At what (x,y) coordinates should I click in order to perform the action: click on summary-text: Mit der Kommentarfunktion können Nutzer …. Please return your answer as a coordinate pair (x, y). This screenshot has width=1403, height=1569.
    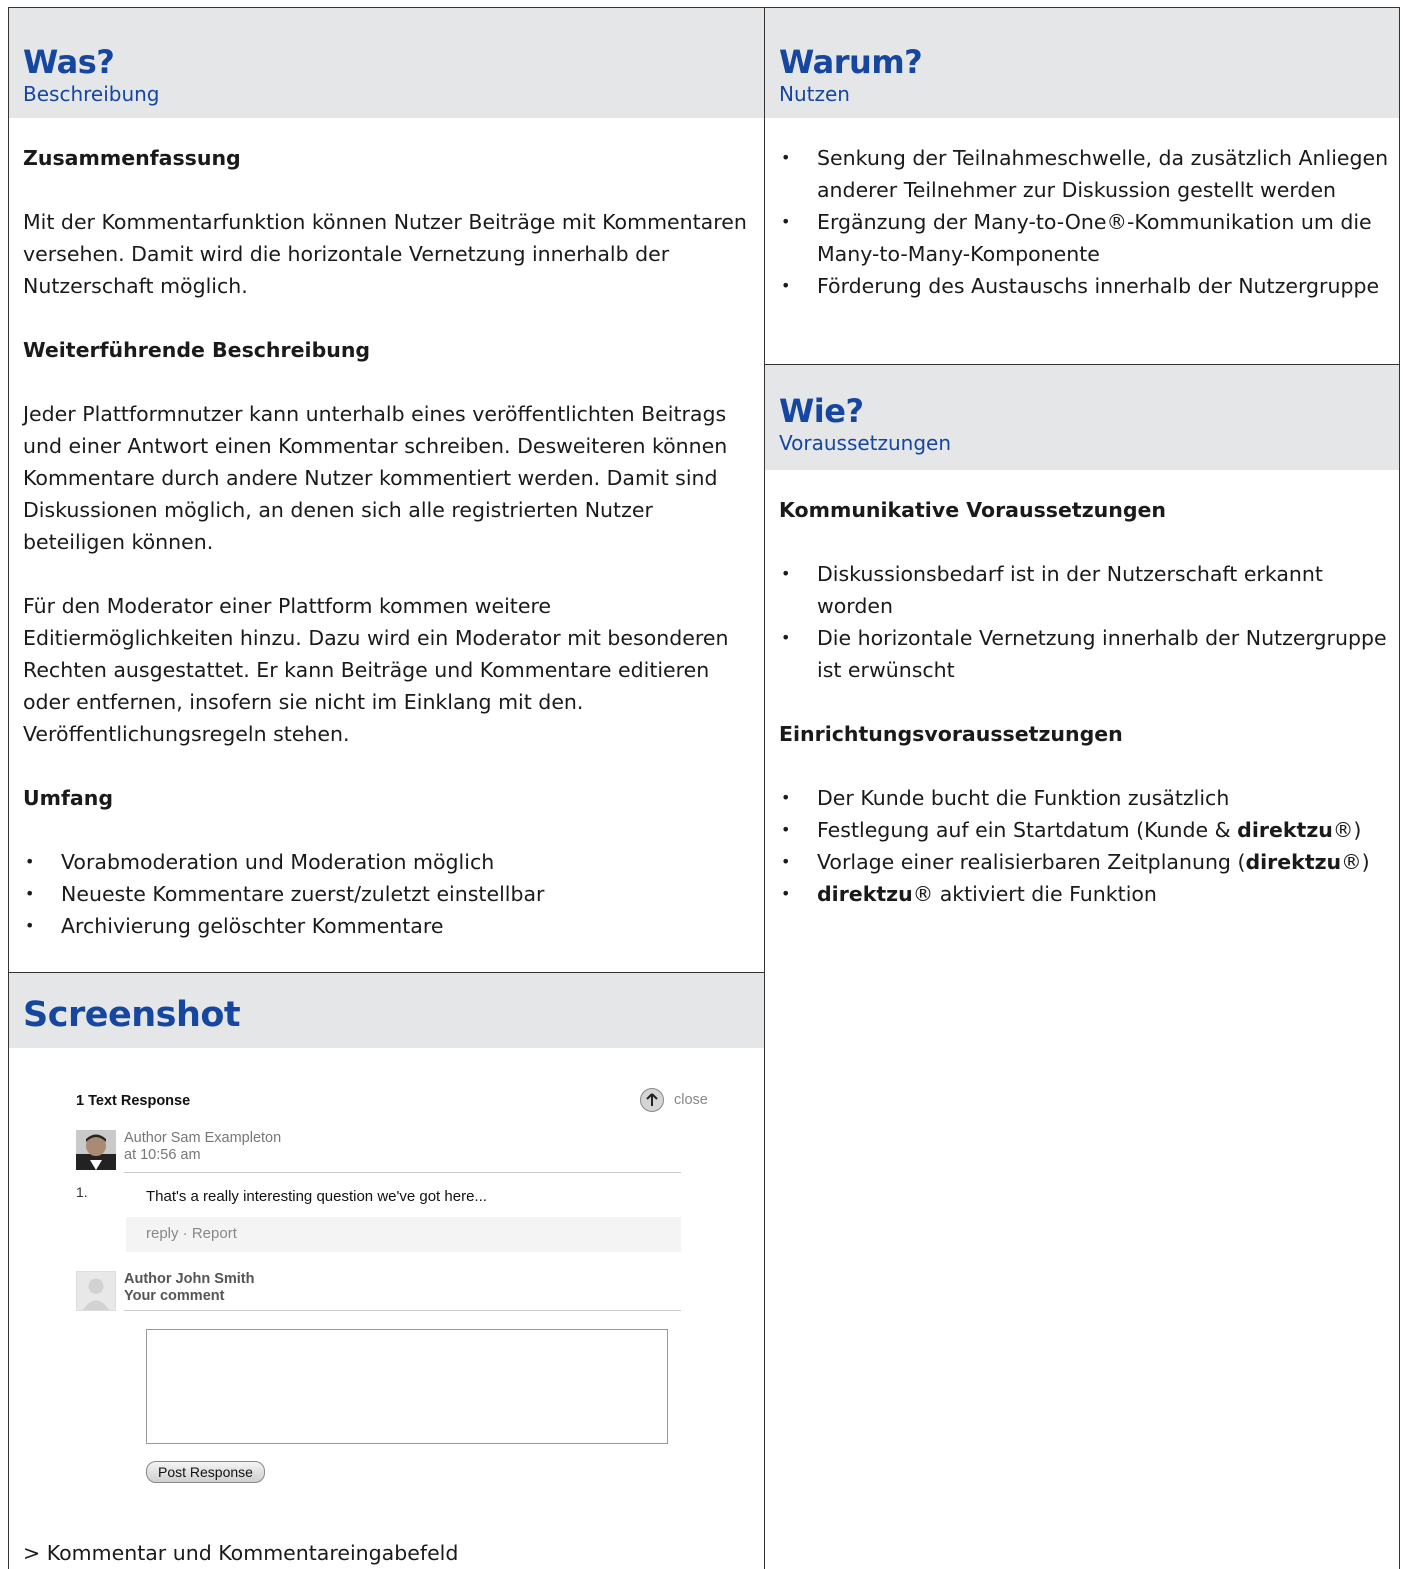
    Looking at the image, I should click on (385, 254).